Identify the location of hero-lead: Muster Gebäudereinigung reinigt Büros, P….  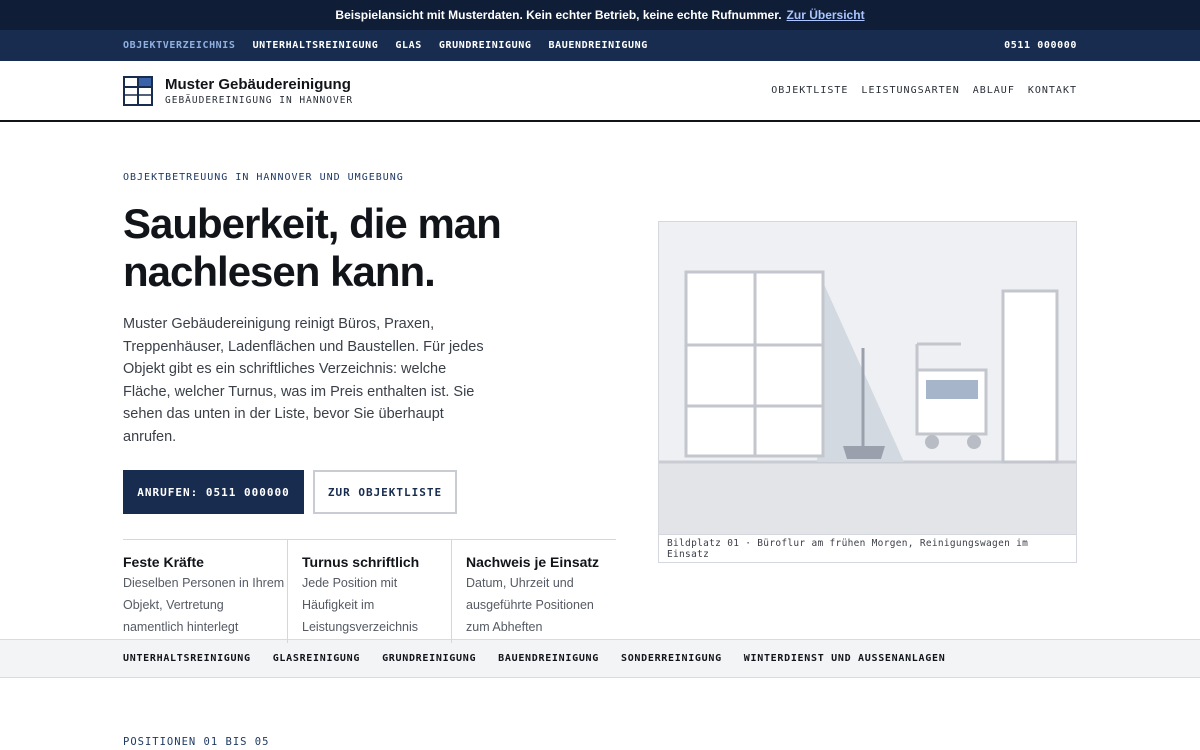
(303, 380).